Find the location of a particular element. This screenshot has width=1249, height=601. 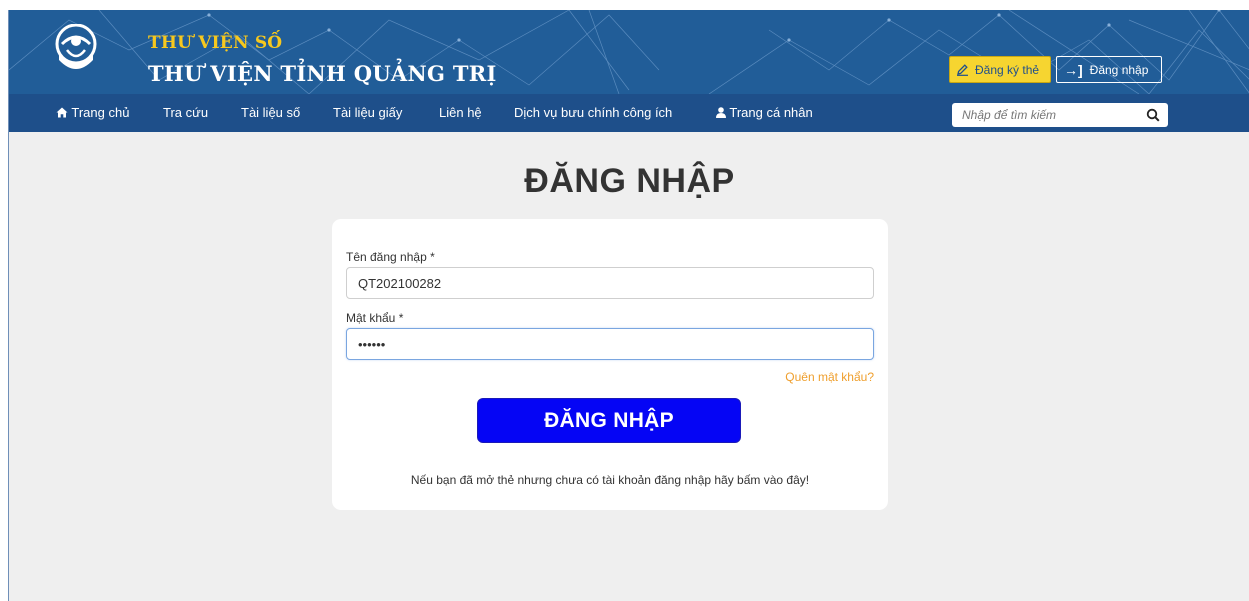

site-subtitle: THƯ VIỆN SỐ is located at coordinates (215, 43).